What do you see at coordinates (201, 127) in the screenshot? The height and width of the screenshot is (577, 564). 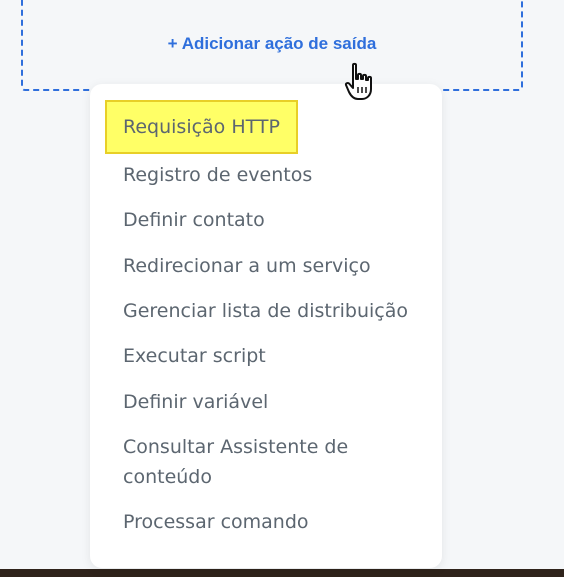 I see `menu-item-http-request: Requisição HTTP` at bounding box center [201, 127].